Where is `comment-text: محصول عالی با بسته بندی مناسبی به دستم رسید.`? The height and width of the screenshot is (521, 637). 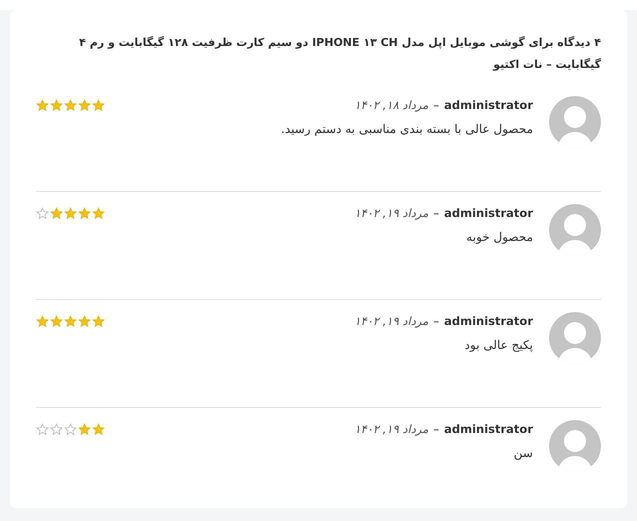
comment-text: محصول عالی با بسته بندی مناسبی به دستم رسید. is located at coordinates (406, 129).